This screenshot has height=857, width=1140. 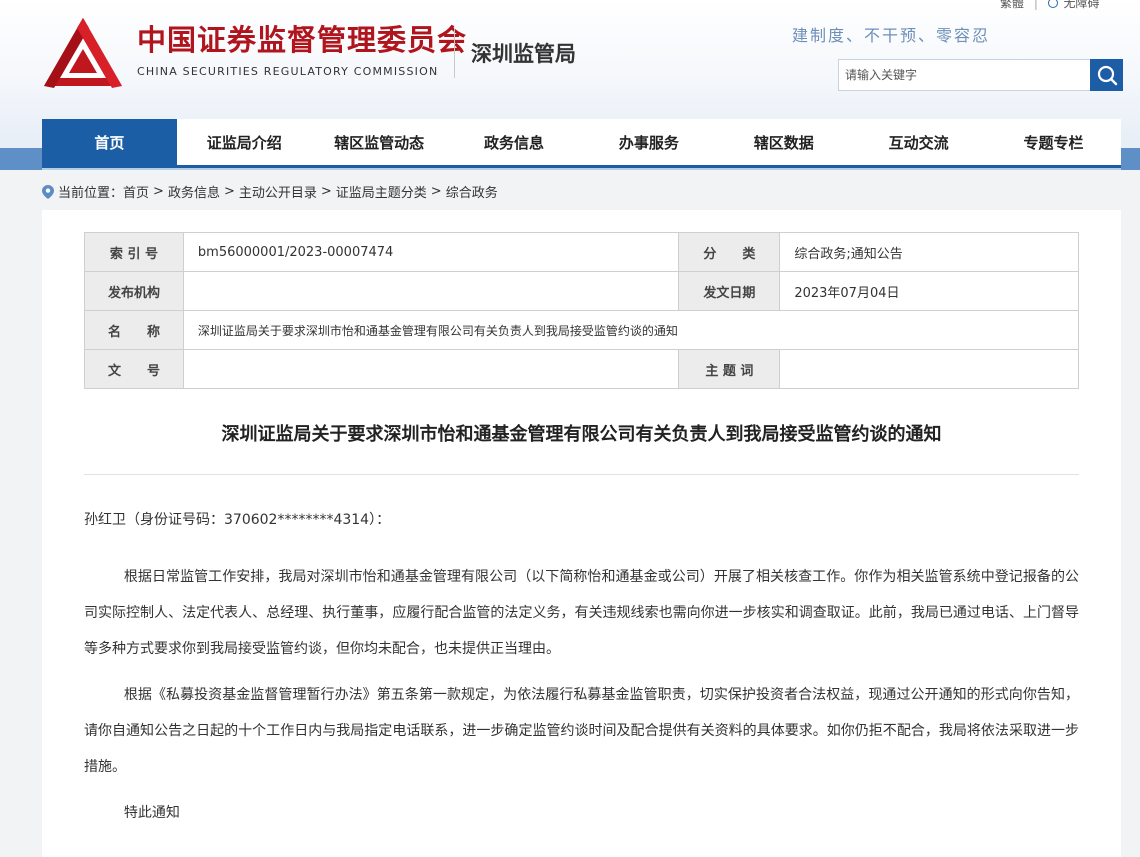 I want to click on accessibility-icon, so click(x=1052, y=4).